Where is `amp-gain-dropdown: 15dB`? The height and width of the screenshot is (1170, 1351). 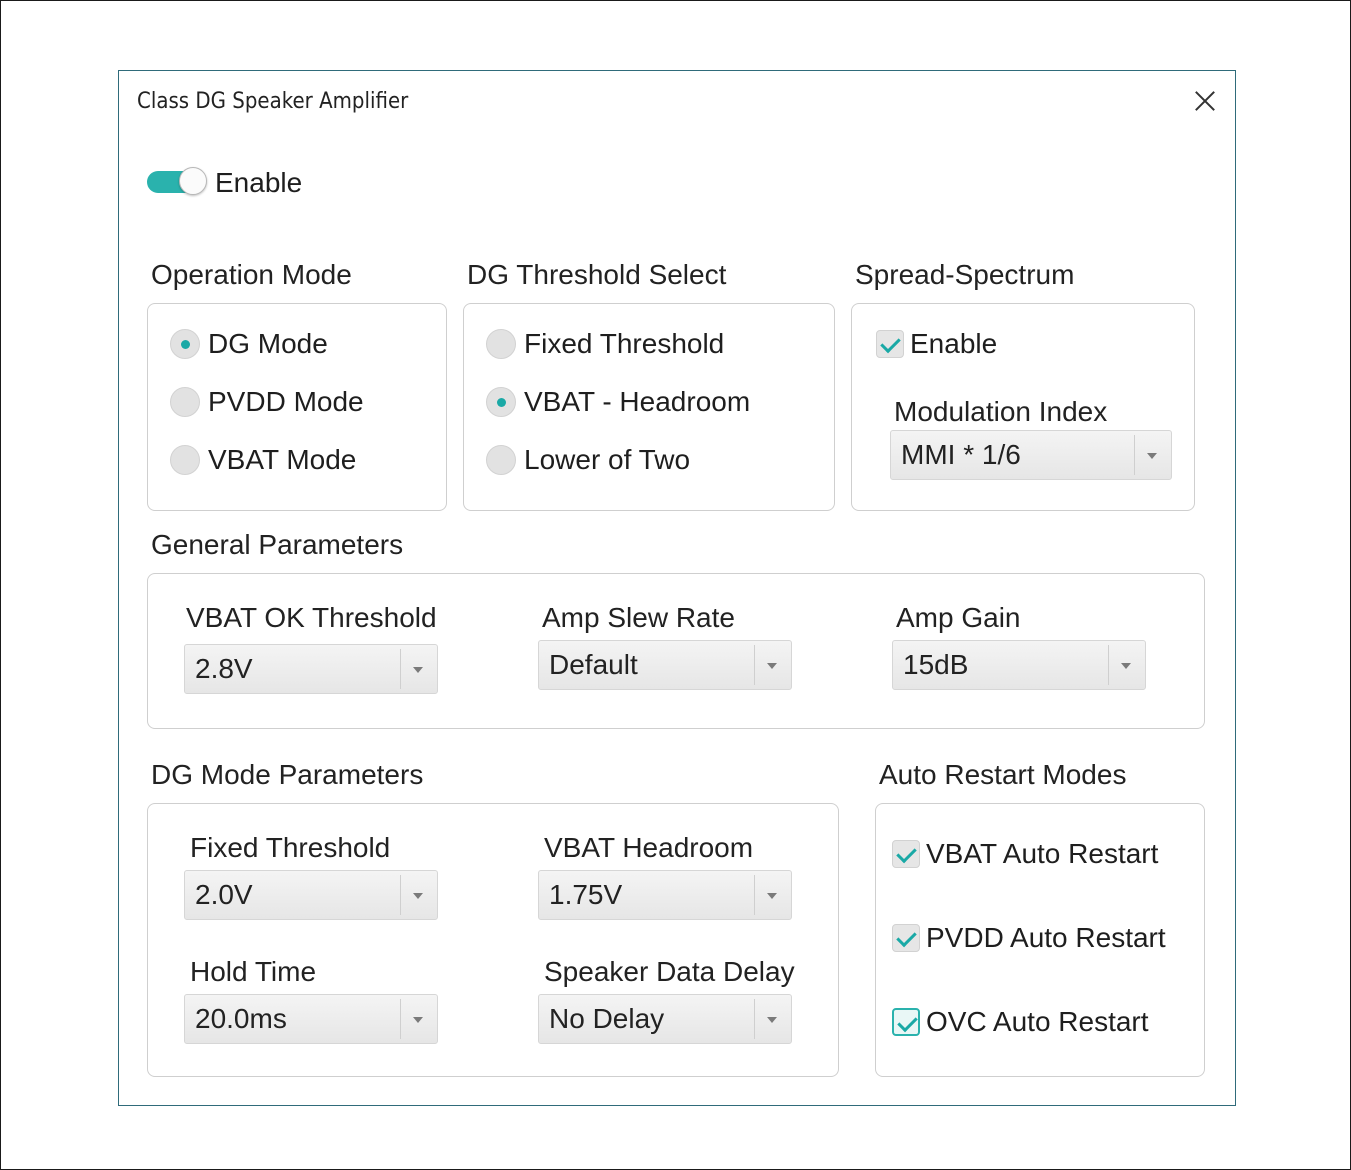
amp-gain-dropdown: 15dB is located at coordinates (1019, 665).